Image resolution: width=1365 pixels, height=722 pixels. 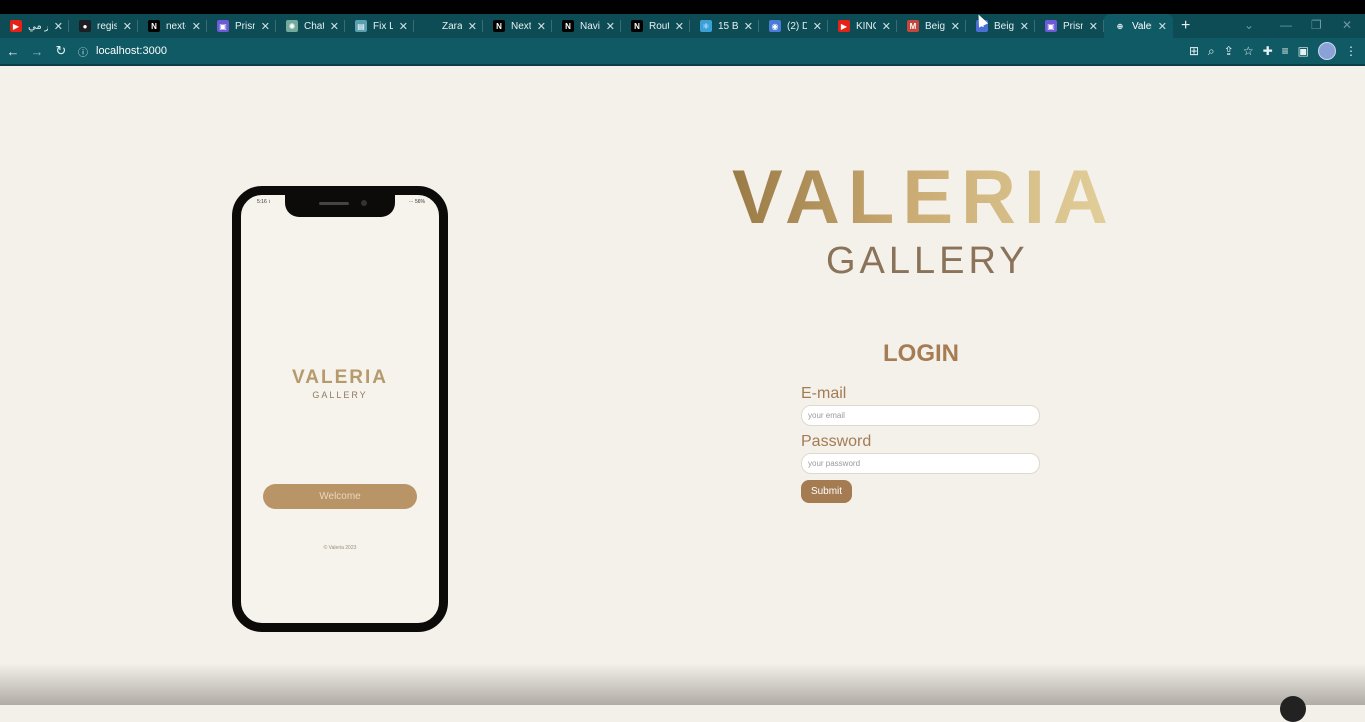 What do you see at coordinates (310, 26) in the screenshot?
I see `tab-5: ✺ ChatG ✕` at bounding box center [310, 26].